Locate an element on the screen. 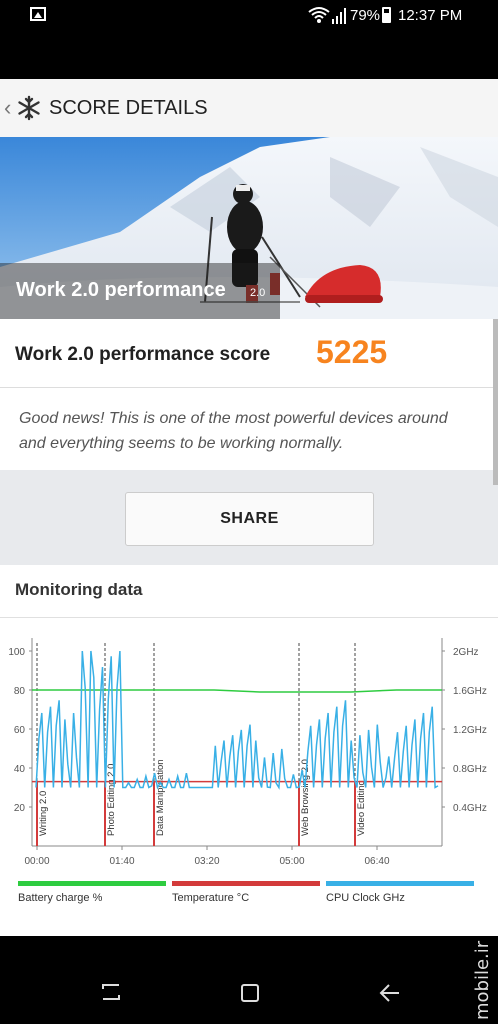  home-button-icon is located at coordinates (250, 993).